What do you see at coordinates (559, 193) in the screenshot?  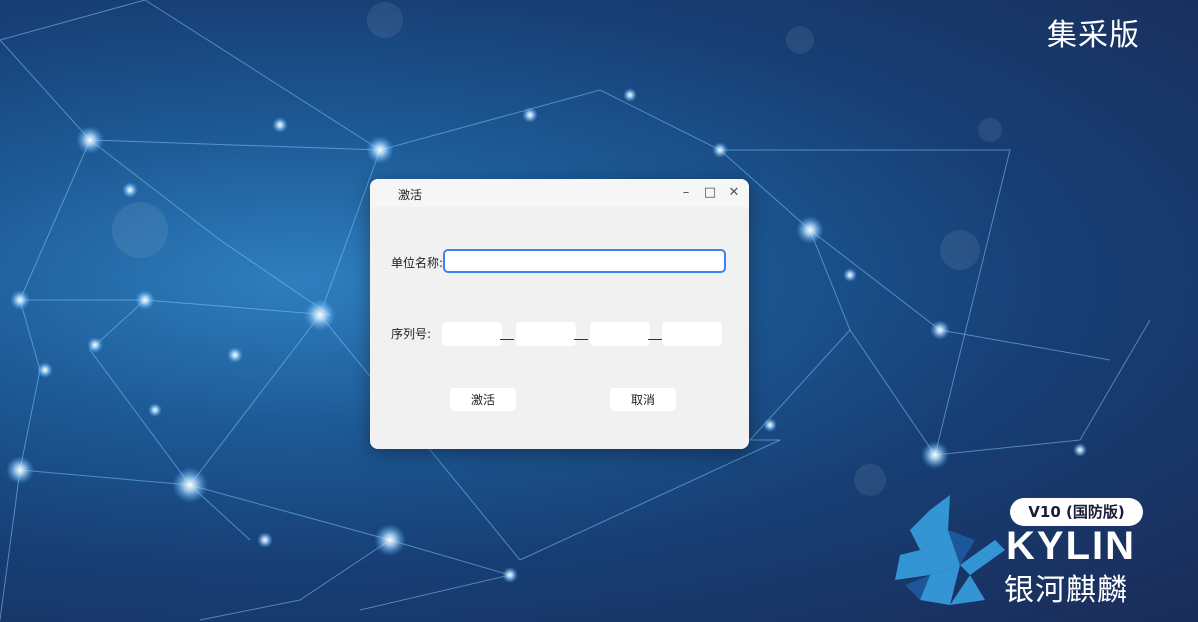 I see `dialog-titlebar: 激活 – □ ✕` at bounding box center [559, 193].